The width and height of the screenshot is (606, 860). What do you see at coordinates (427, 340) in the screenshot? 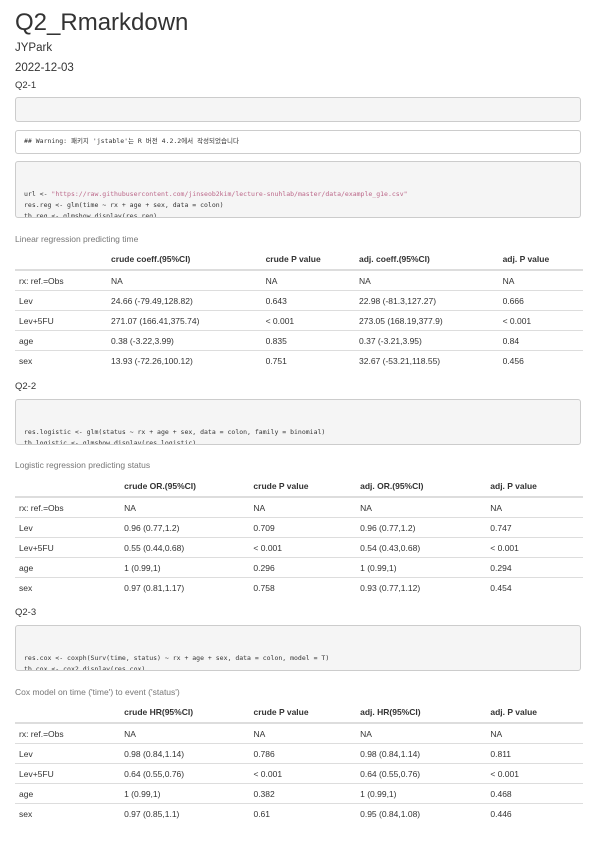
I see `table-cell: 0.37 (-3.21,3.95)` at bounding box center [427, 340].